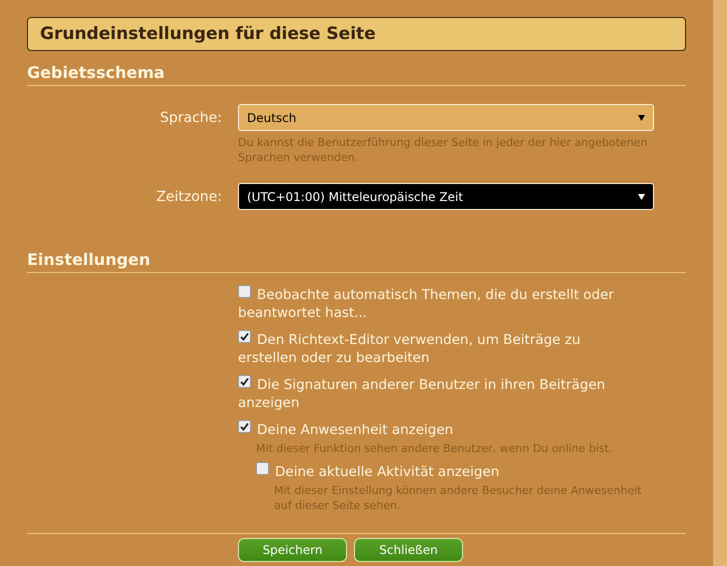 This screenshot has height=566, width=727. What do you see at coordinates (446, 117) in the screenshot?
I see `select-field: Deutsch` at bounding box center [446, 117].